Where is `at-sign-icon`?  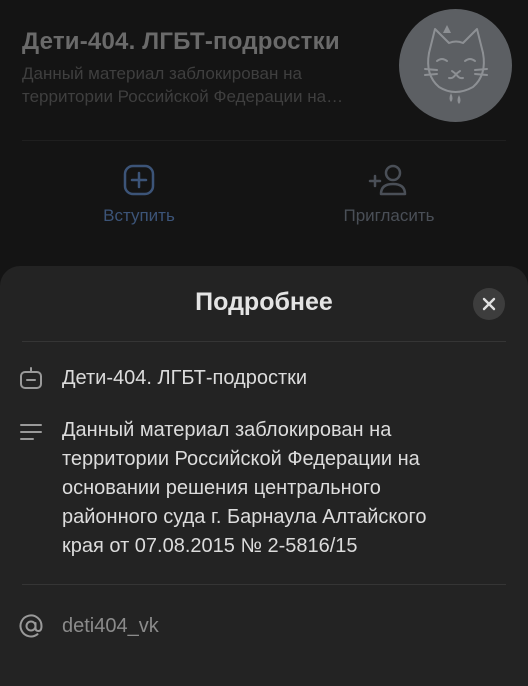 at-sign-icon is located at coordinates (31, 626).